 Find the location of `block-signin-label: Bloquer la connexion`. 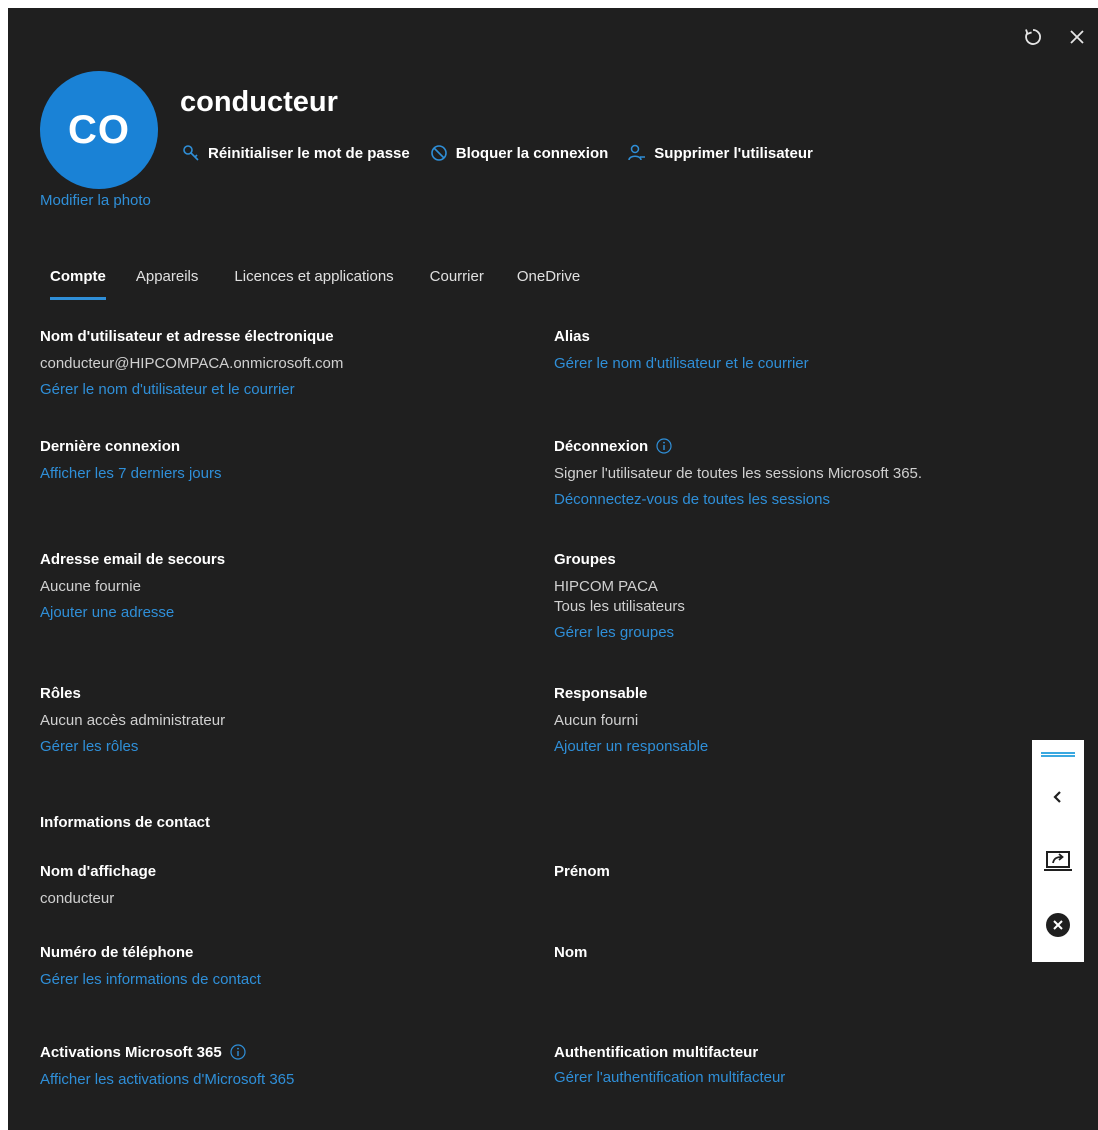

block-signin-label: Bloquer la connexion is located at coordinates (532, 153).